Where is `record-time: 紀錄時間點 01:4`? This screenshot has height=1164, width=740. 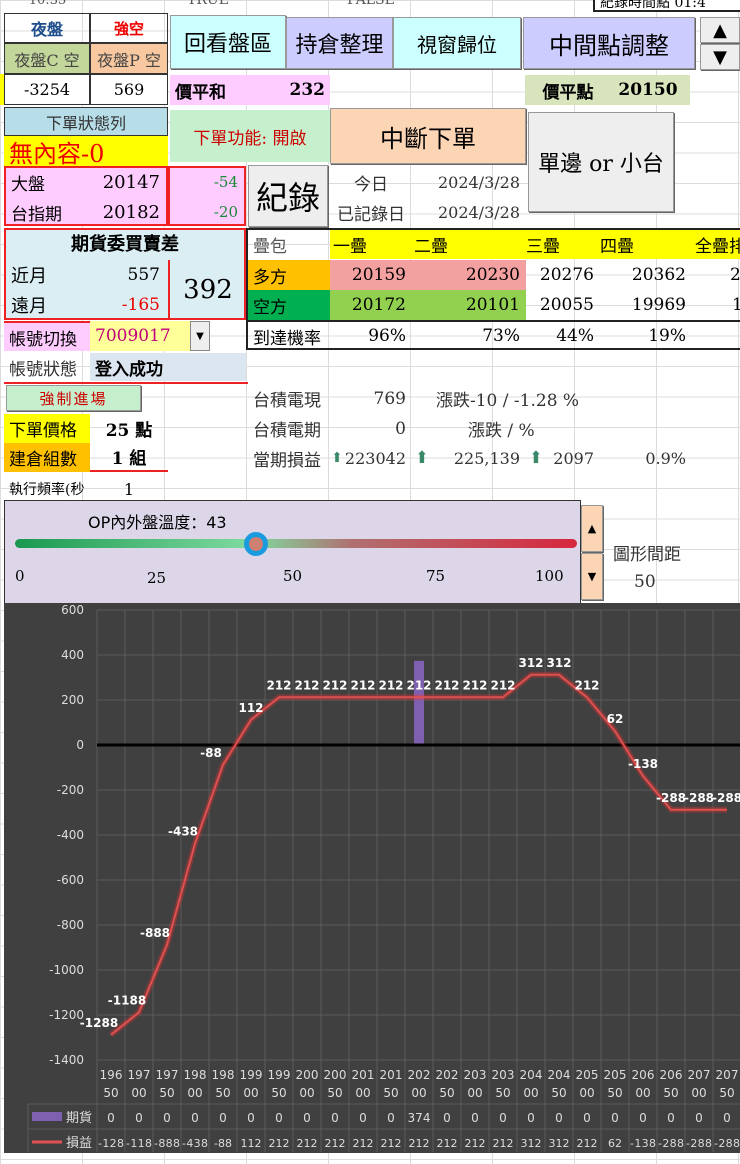 record-time: 紀錄時間點 01:4 is located at coordinates (666, 6).